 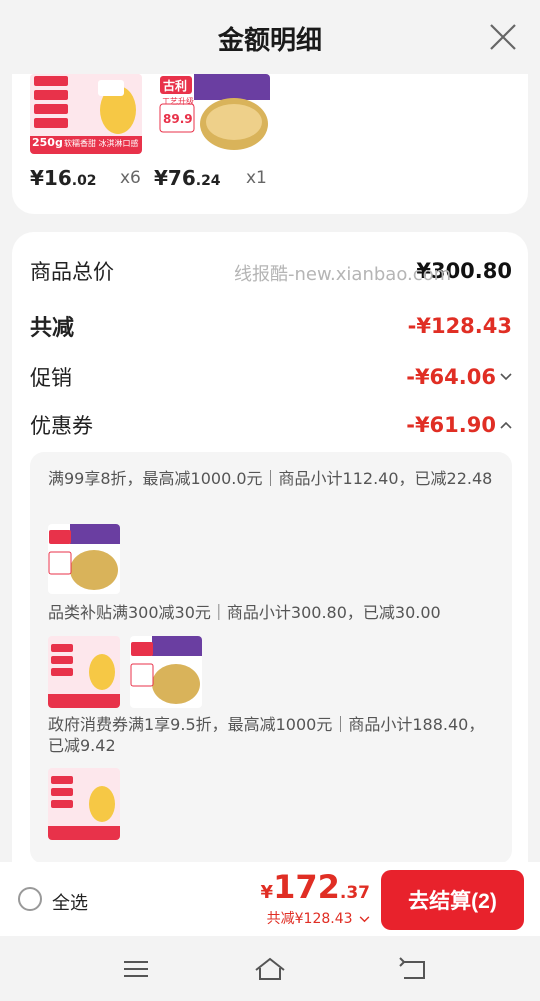 I want to click on coupon-3-product-thumb, so click(x=84, y=804).